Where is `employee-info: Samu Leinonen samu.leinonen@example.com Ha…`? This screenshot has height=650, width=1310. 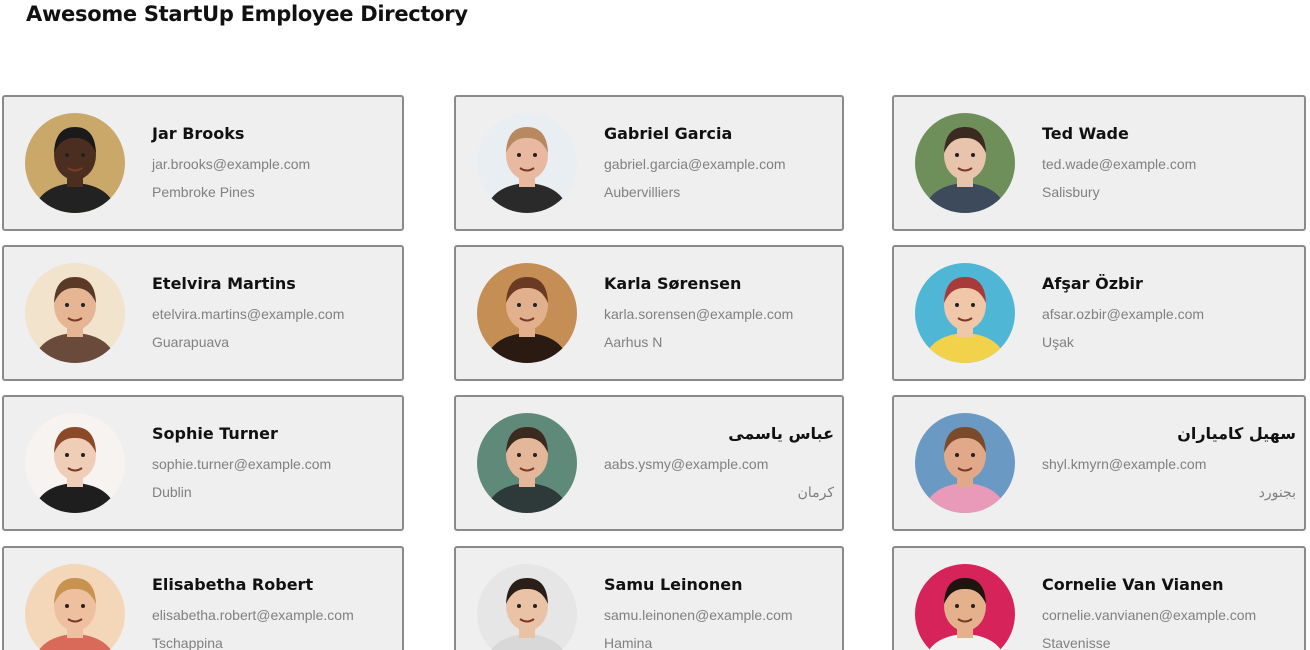
employee-info: Samu Leinonen samu.leinonen@example.com Ha… is located at coordinates (719, 612).